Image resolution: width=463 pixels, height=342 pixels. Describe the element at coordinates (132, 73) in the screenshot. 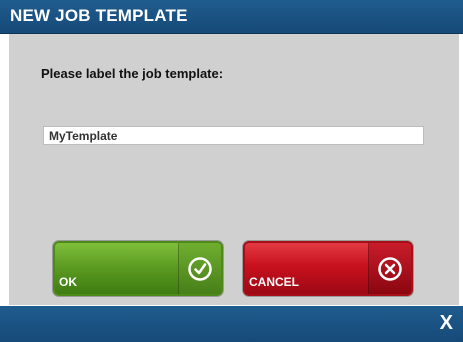

I see `prompt-label: Please label the job template:` at that location.